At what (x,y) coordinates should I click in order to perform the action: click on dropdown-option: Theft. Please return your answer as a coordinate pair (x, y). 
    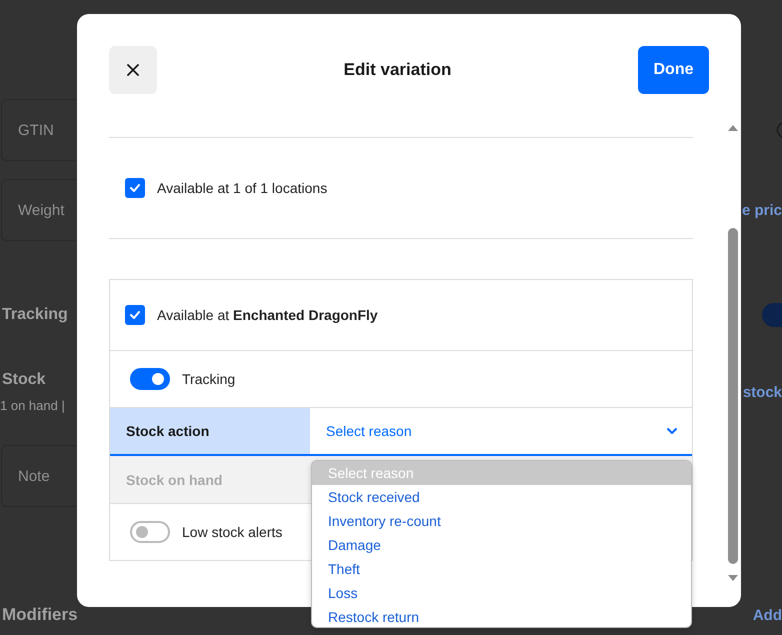
    Looking at the image, I should click on (501, 569).